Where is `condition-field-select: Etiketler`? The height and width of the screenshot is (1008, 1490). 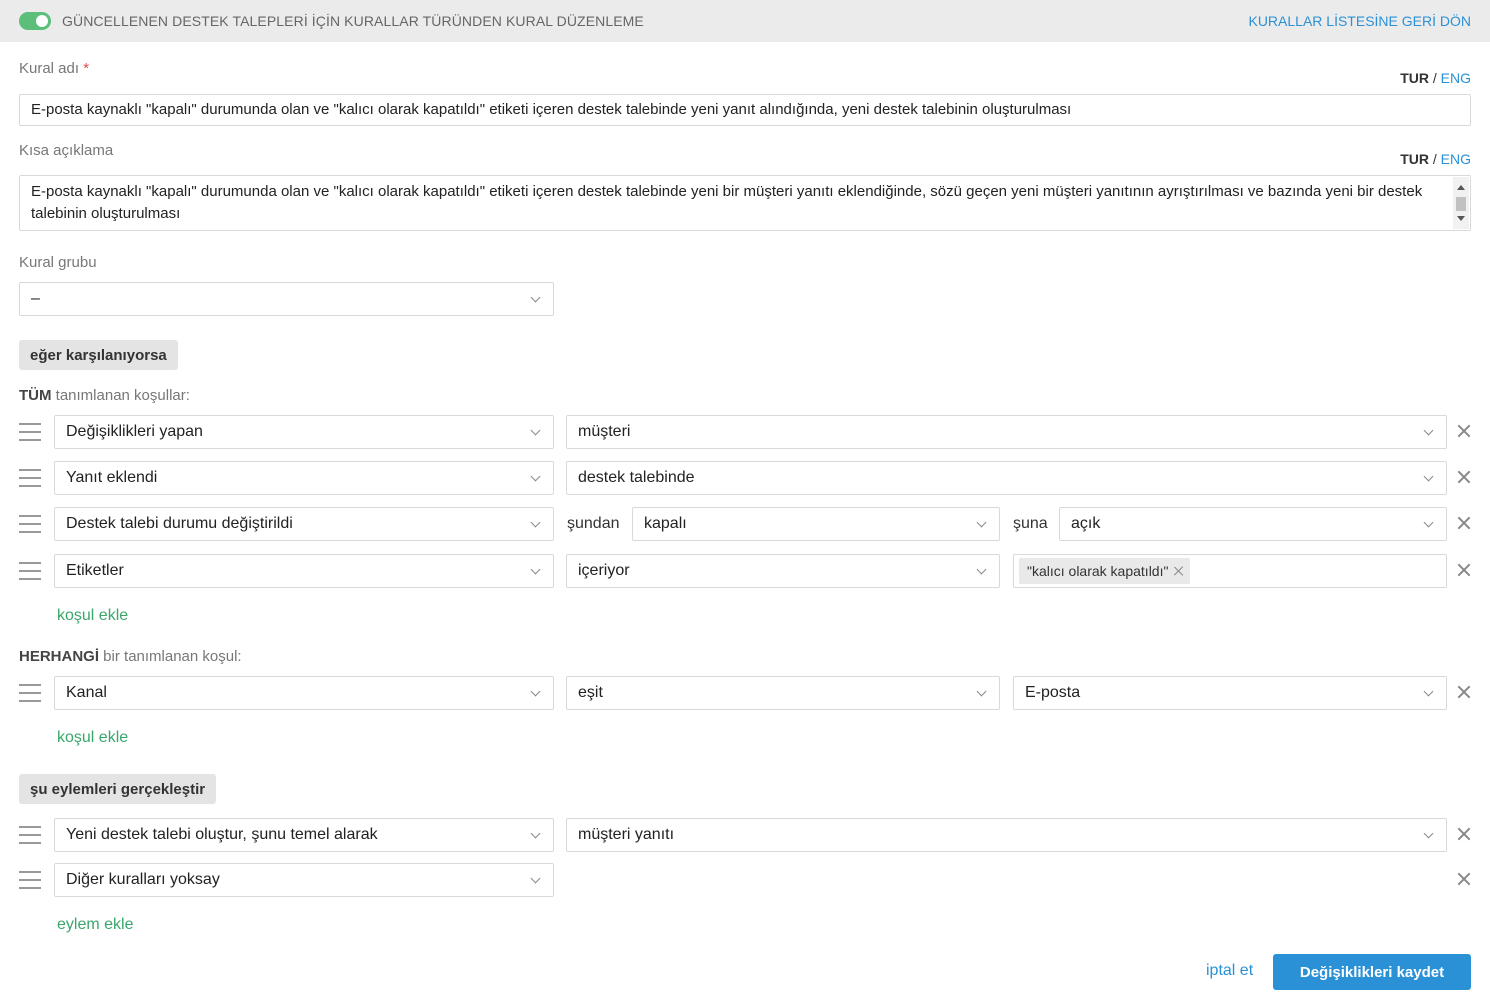
condition-field-select: Etiketler is located at coordinates (304, 571).